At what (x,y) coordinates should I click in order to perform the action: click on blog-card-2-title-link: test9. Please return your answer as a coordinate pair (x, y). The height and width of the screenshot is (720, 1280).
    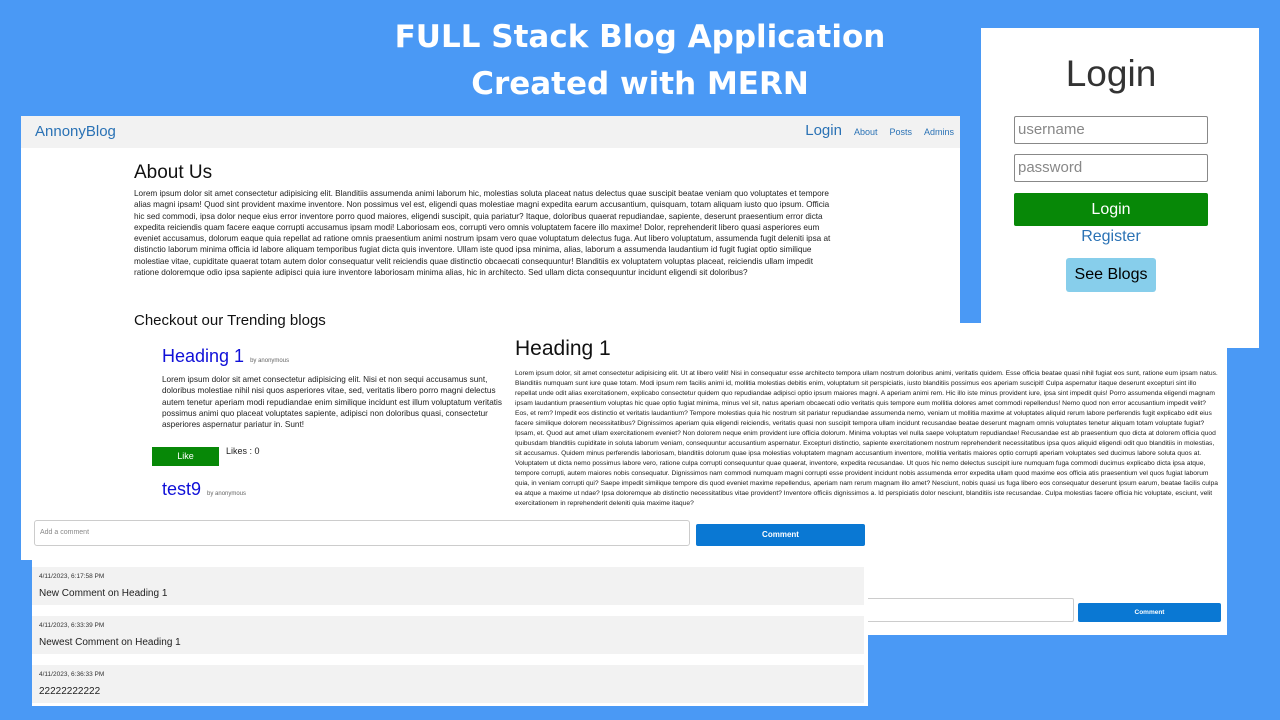
    Looking at the image, I should click on (181, 489).